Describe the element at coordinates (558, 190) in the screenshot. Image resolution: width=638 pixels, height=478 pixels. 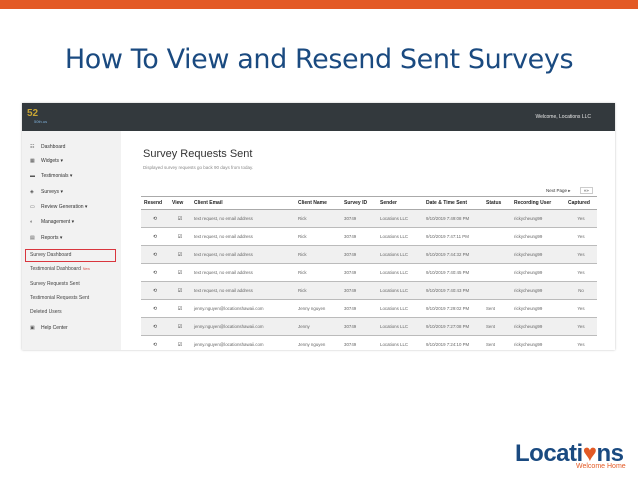
I see `next-page-link: Next Page ▸` at that location.